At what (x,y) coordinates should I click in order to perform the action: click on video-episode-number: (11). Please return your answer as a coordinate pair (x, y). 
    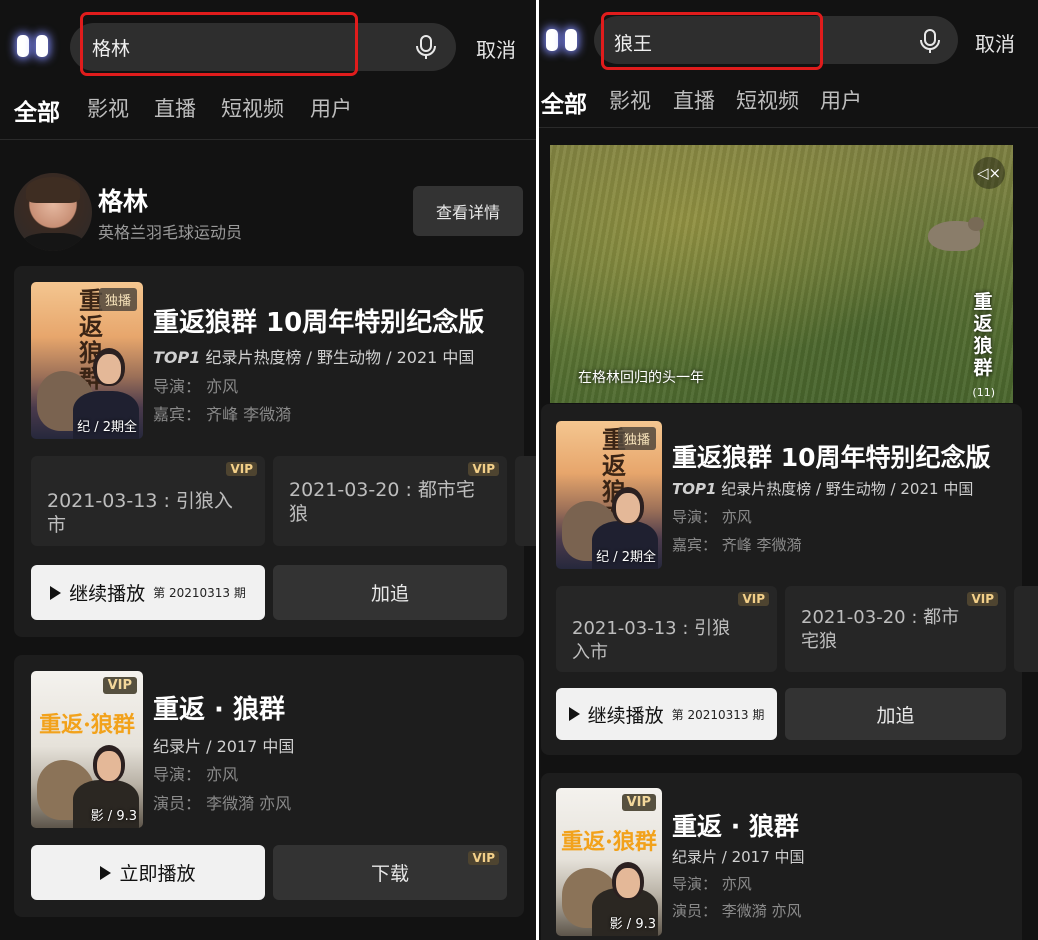
    Looking at the image, I should click on (983, 392).